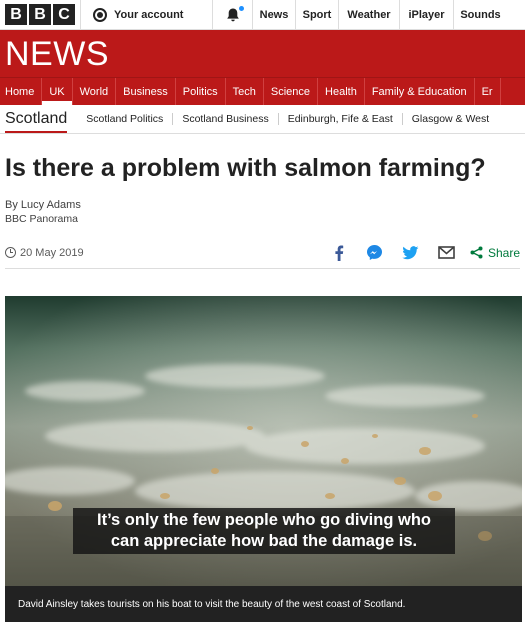  I want to click on account-link: Your account, so click(146, 14).